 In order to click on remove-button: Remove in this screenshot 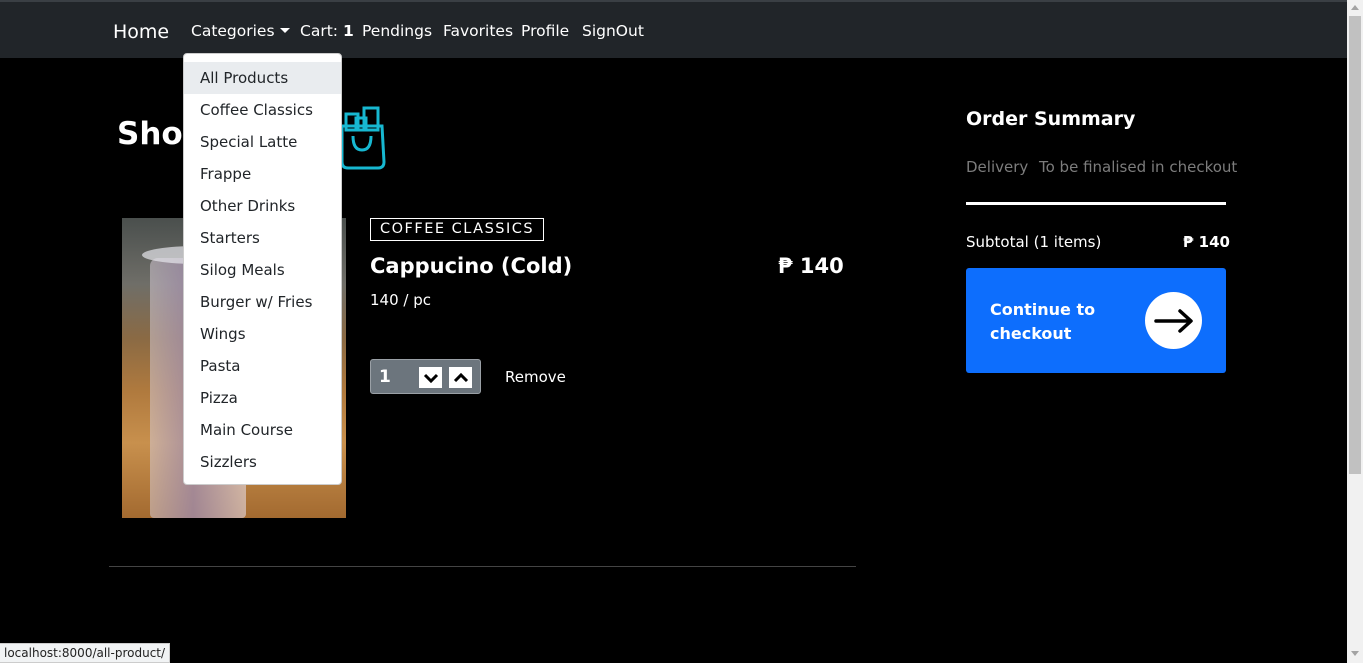, I will do `click(535, 377)`.